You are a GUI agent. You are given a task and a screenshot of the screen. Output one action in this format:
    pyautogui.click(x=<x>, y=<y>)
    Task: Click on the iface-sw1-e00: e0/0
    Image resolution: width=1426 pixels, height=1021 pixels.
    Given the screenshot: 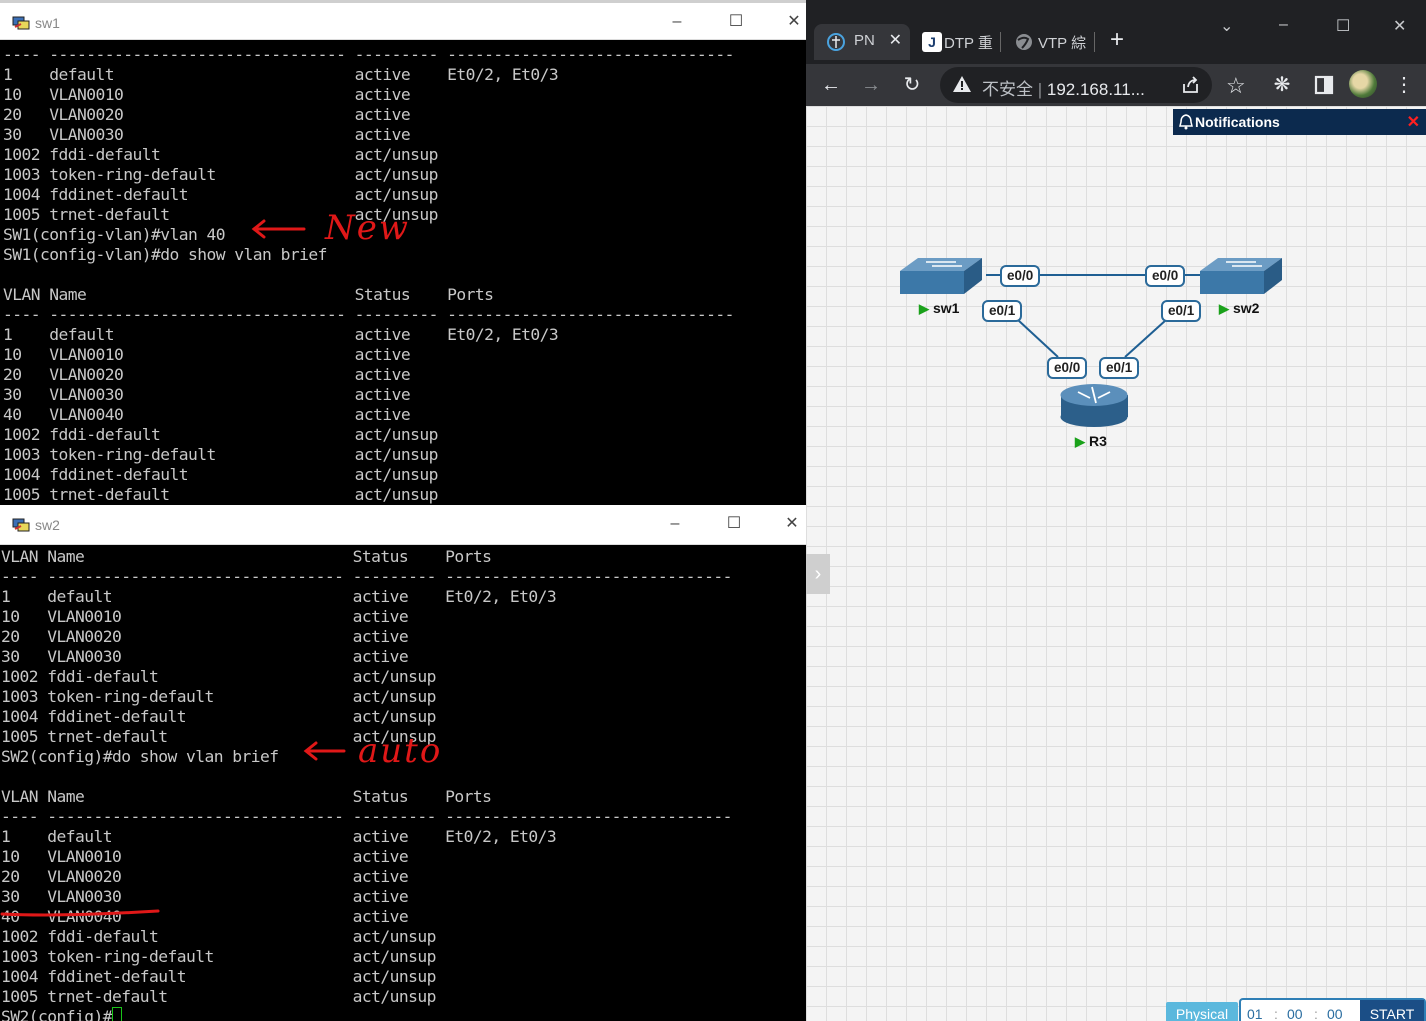 What is the action you would take?
    pyautogui.click(x=1020, y=276)
    